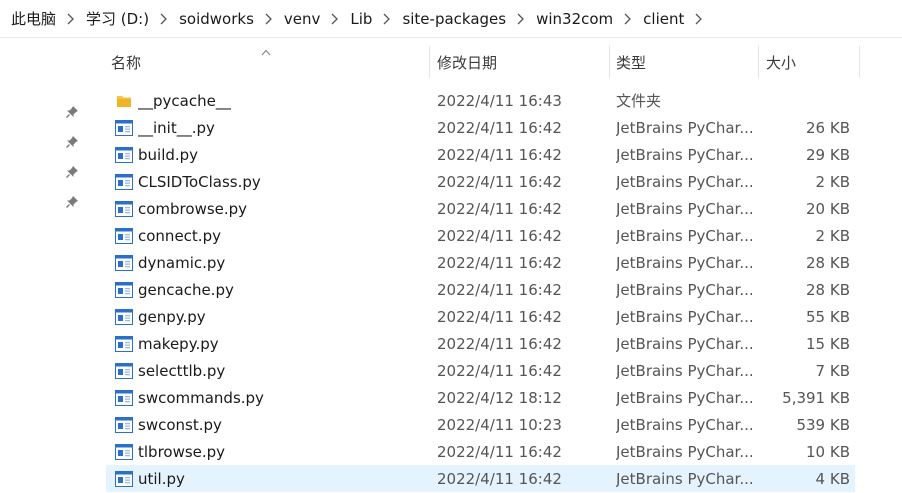 The width and height of the screenshot is (902, 493). What do you see at coordinates (663, 19) in the screenshot?
I see `breadcrumb-item-client: client` at bounding box center [663, 19].